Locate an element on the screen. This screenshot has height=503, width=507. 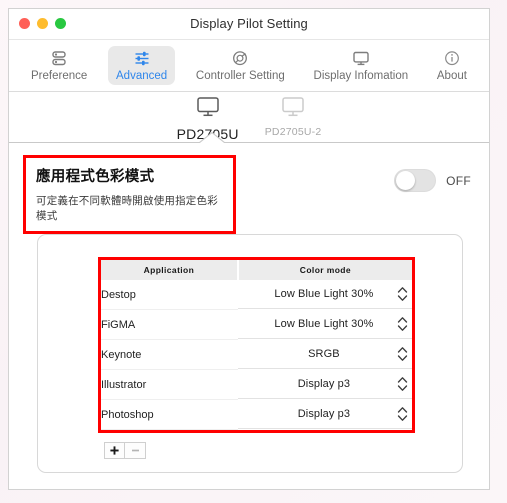
window-title: Display Pilot Setting is located at coordinates (249, 23).